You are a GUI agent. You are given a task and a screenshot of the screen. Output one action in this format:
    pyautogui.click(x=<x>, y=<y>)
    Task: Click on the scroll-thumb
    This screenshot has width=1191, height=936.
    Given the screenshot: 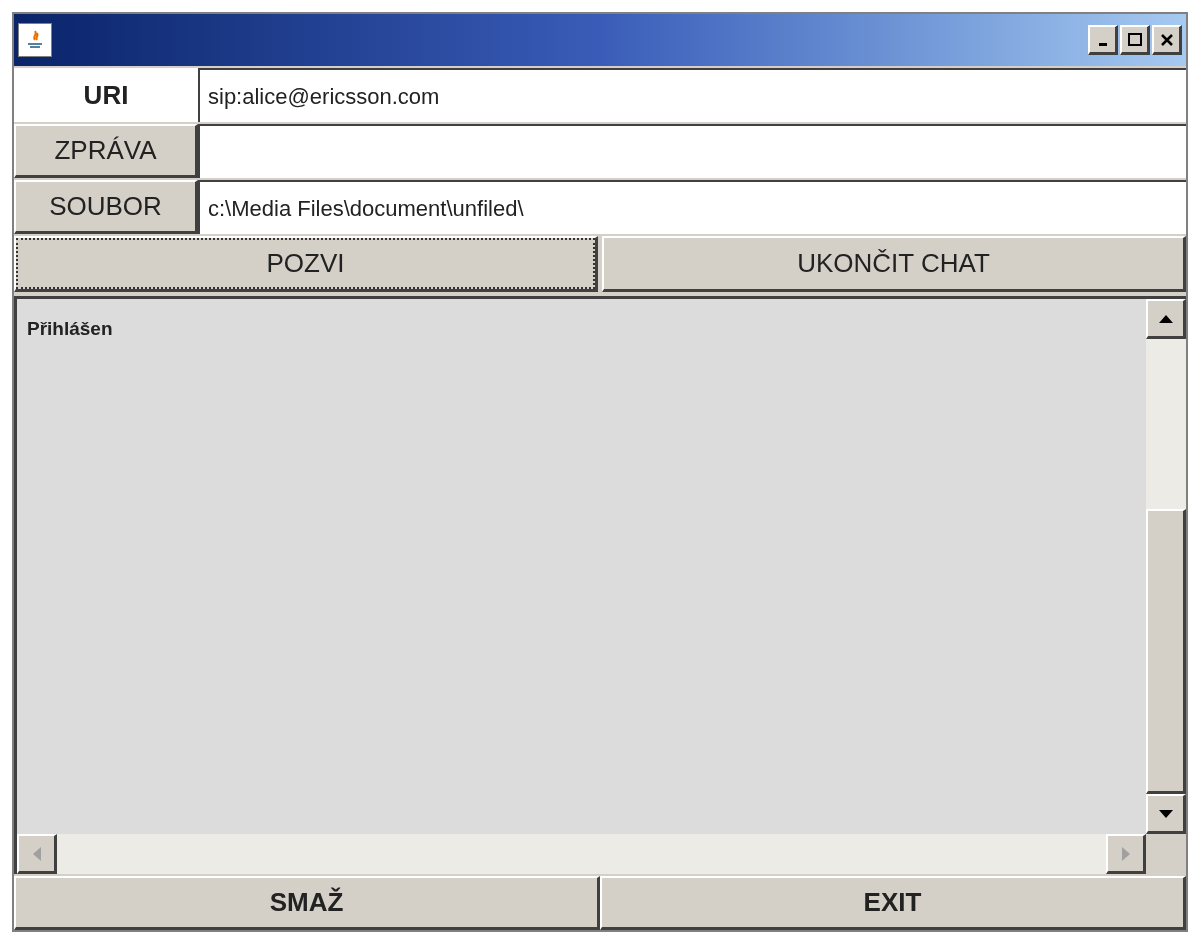 What is the action you would take?
    pyautogui.click(x=1166, y=651)
    